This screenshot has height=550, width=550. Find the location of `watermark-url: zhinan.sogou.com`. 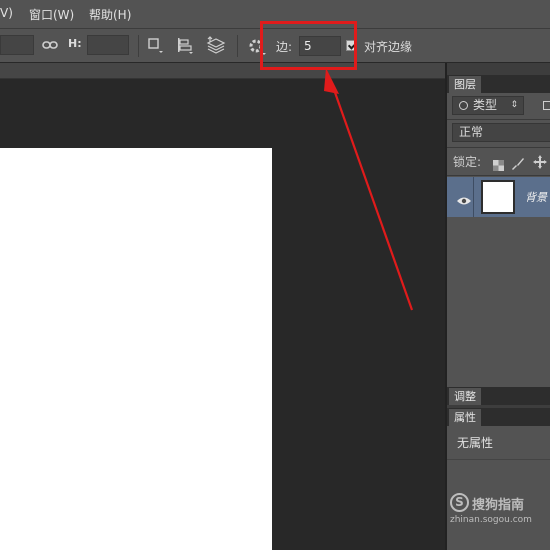

watermark-url: zhinan.sogou.com is located at coordinates (491, 520).